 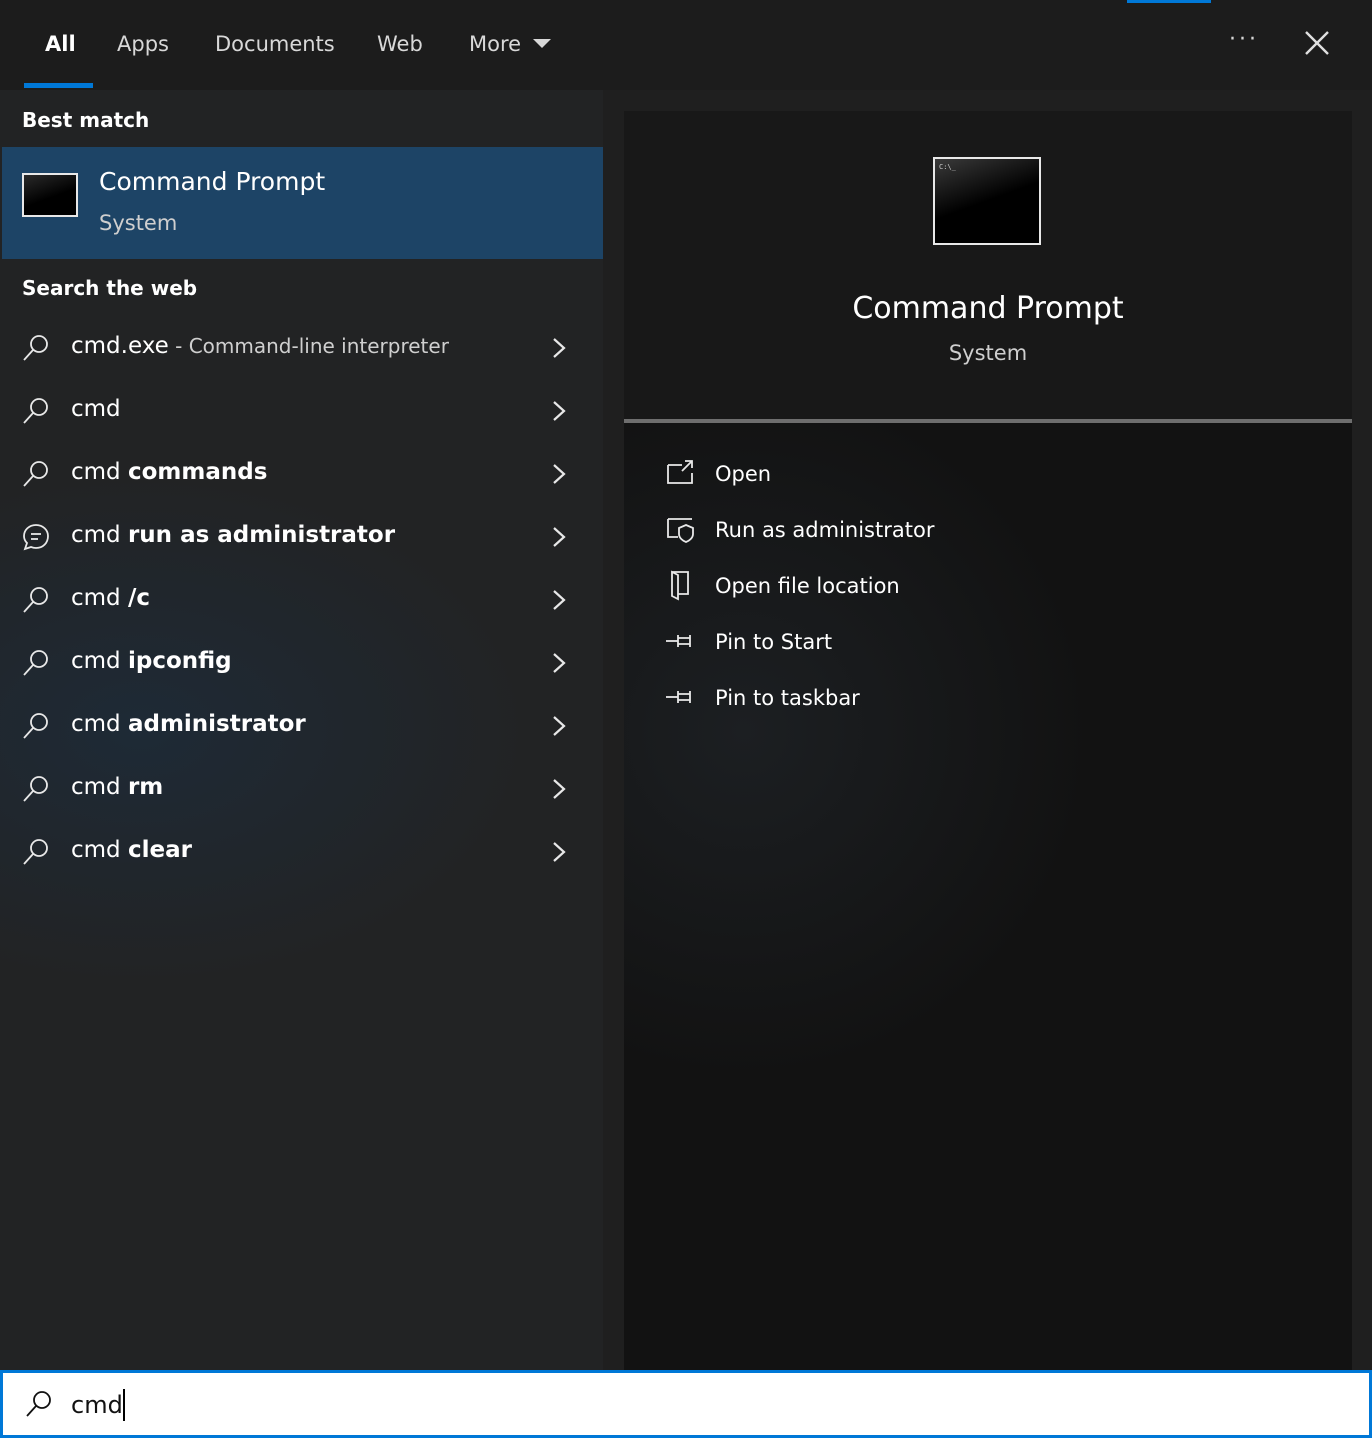 I want to click on text-caret, so click(x=124, y=1405).